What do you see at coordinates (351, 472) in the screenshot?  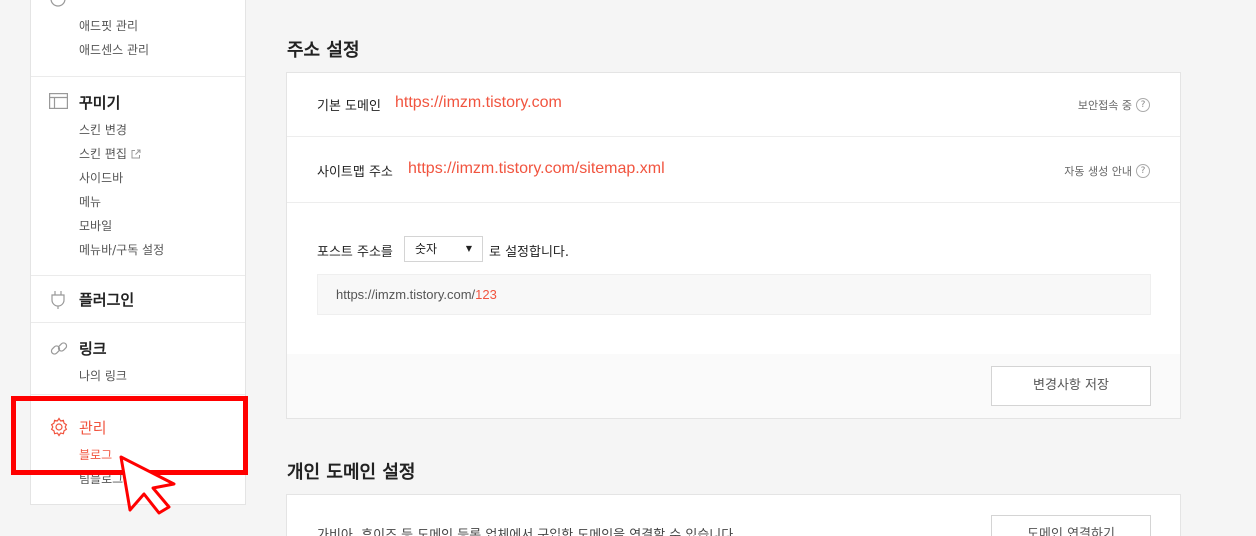 I see `section-title-personal-domain: 개인 도메인 설정` at bounding box center [351, 472].